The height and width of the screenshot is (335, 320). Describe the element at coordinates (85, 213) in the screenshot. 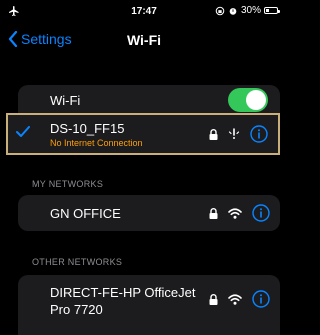

I see `network-name: GN OFFICE` at that location.